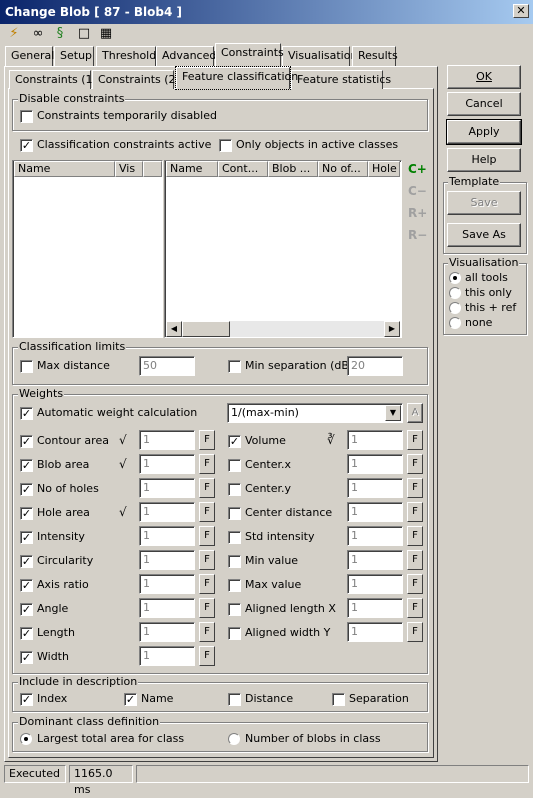 The height and width of the screenshot is (798, 533). Describe the element at coordinates (26, 633) in the screenshot. I see `weight-checkbox-left-8: ✓` at that location.